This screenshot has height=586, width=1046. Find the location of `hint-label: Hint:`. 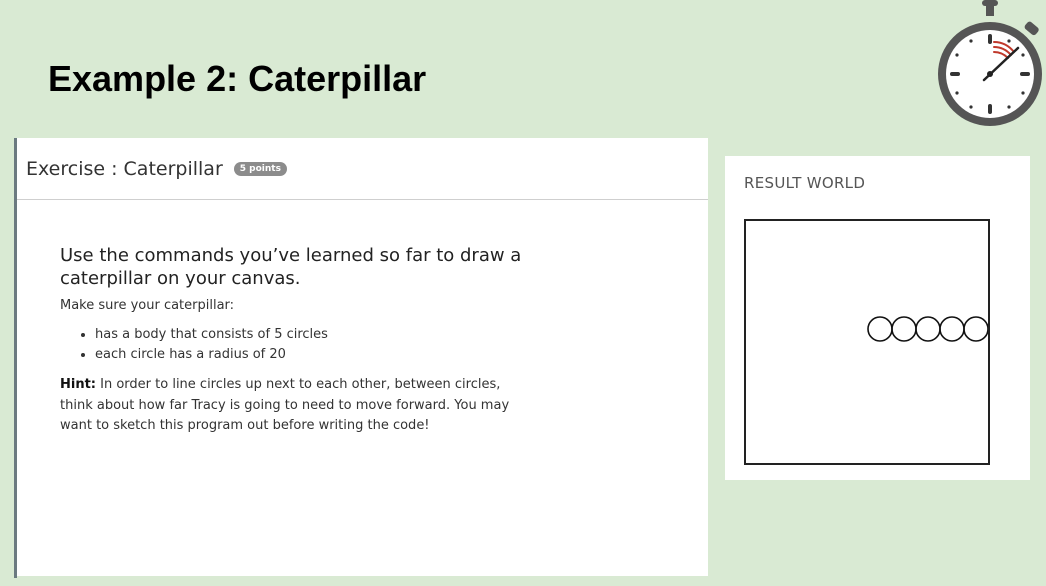

hint-label: Hint: is located at coordinates (78, 384).